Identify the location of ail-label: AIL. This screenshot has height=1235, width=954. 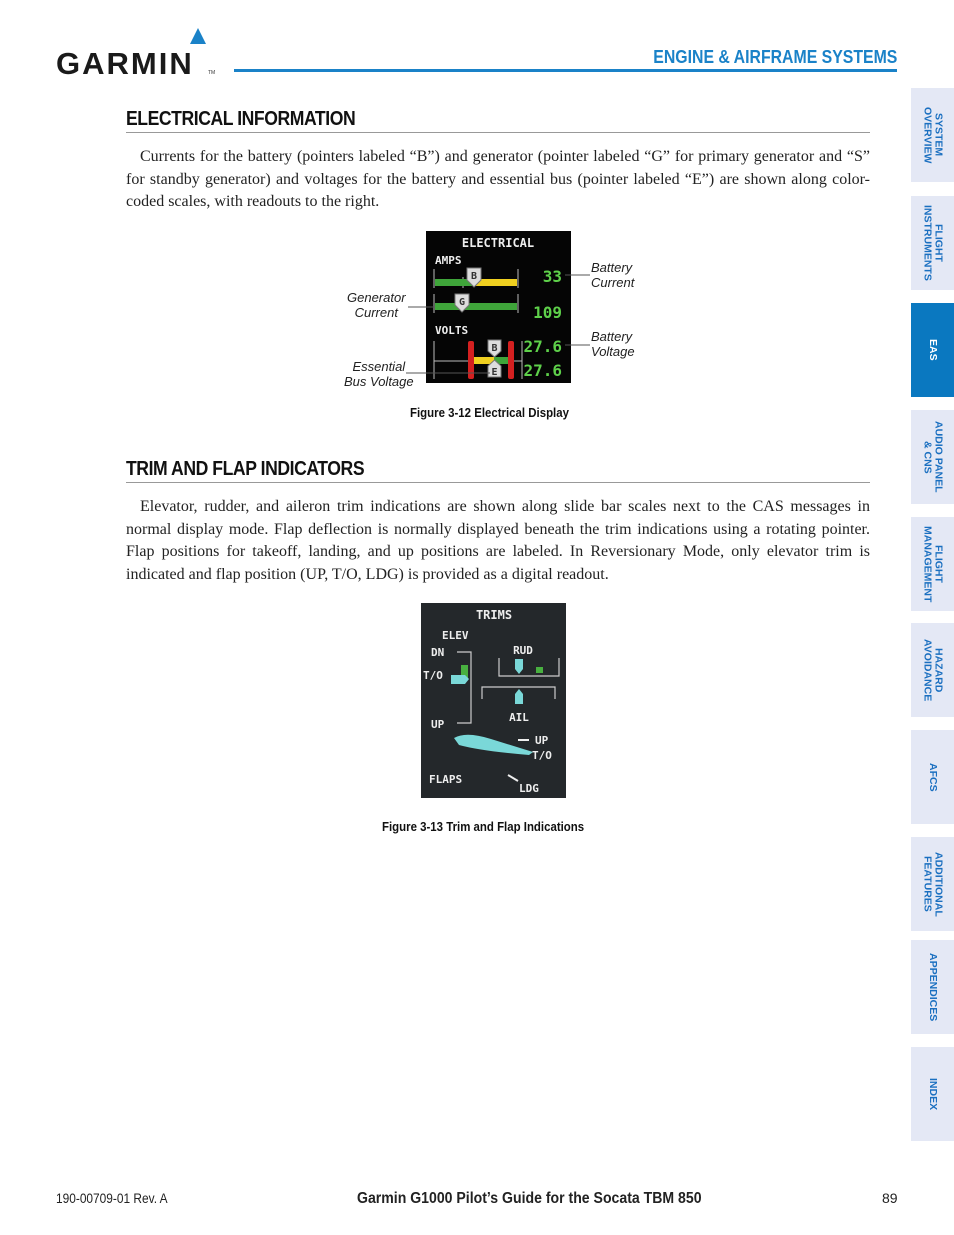
(519, 717).